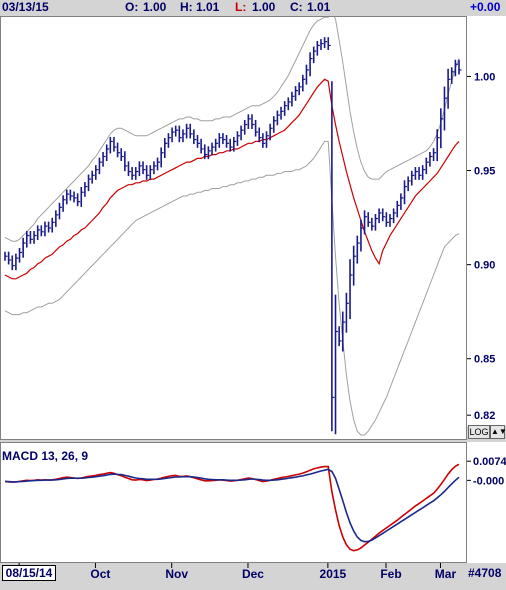  What do you see at coordinates (241, 7) in the screenshot?
I see `low-label: L:` at bounding box center [241, 7].